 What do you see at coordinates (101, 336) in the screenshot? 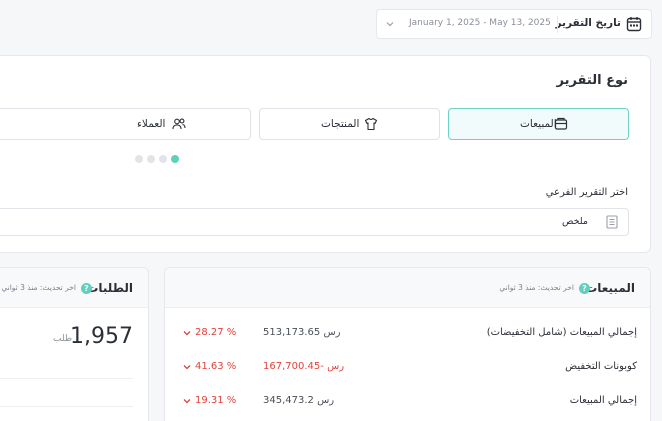
I see `orders-count: 1,957` at bounding box center [101, 336].